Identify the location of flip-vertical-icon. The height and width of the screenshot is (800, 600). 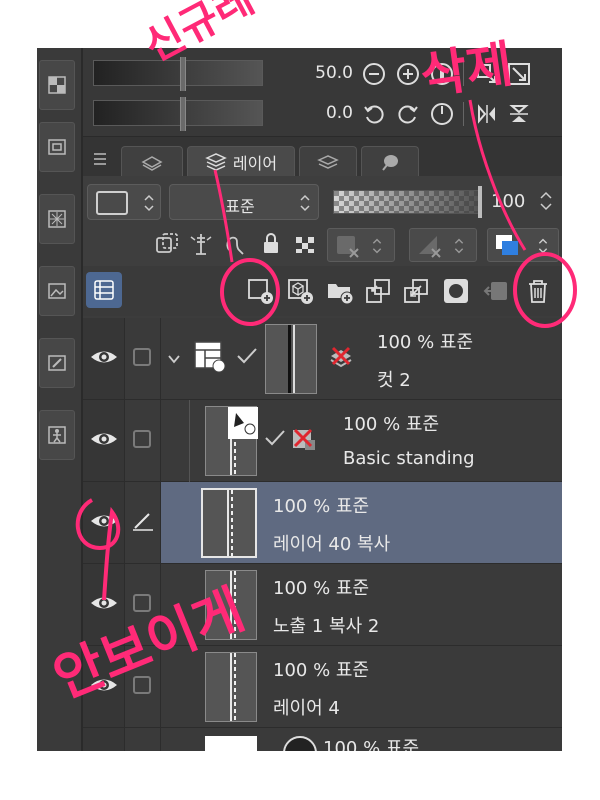
(519, 114).